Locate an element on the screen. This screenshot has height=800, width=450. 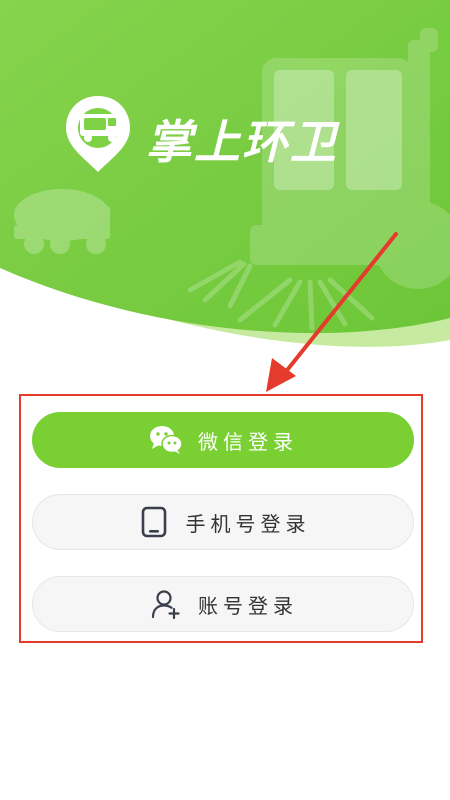
add-user-icon is located at coordinates (166, 604).